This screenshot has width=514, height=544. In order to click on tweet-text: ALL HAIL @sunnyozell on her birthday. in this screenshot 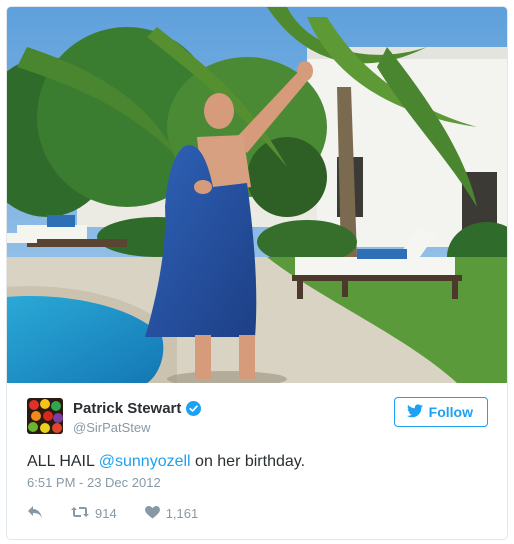, I will do `click(166, 462)`.